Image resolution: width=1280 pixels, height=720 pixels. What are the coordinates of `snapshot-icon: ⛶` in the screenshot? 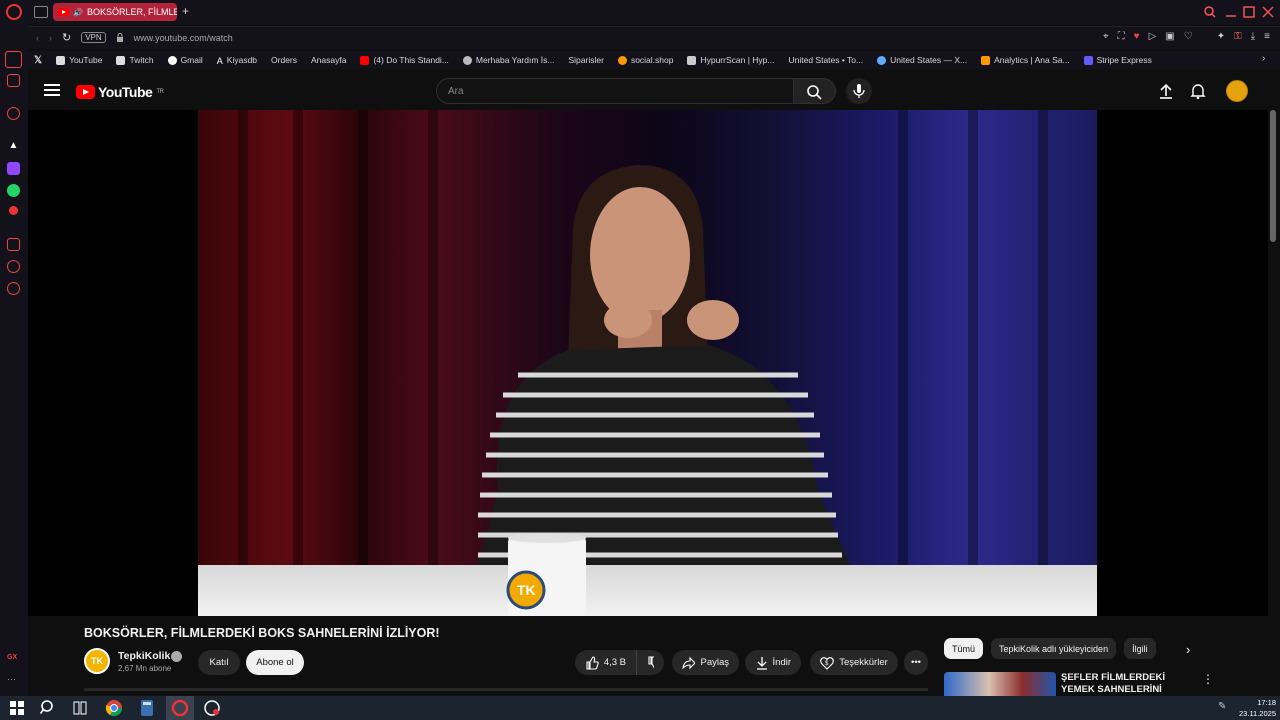 It's located at (1121, 36).